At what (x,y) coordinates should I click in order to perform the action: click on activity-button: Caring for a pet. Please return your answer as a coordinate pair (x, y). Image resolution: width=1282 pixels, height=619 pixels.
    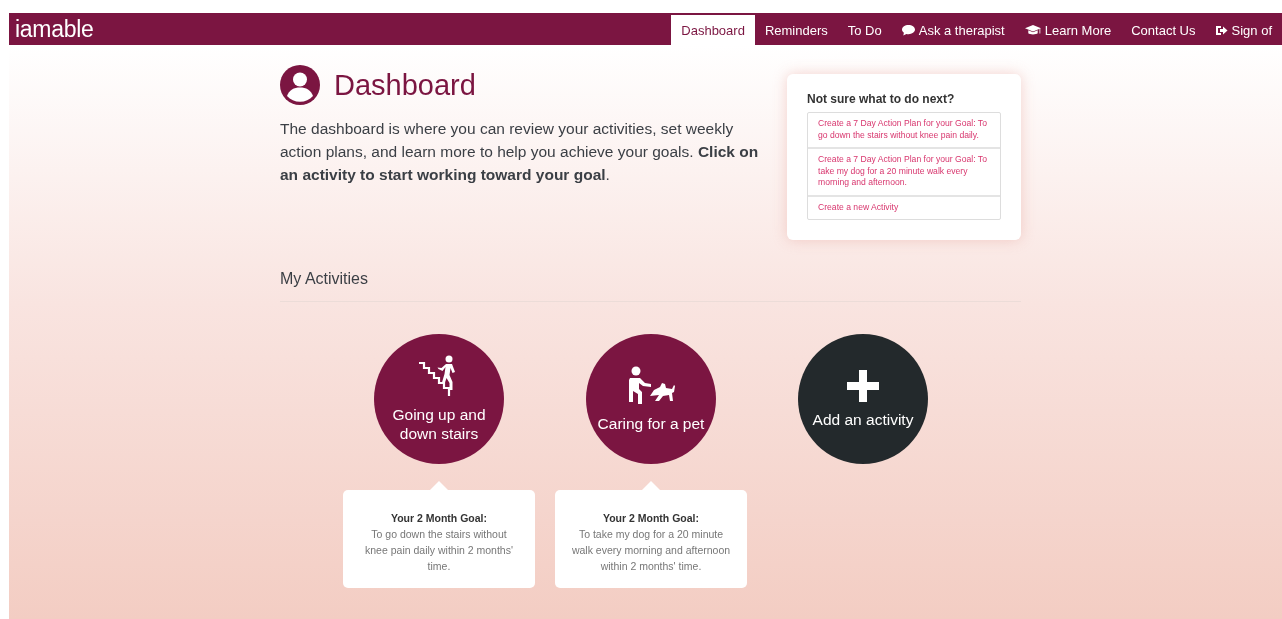
    Looking at the image, I should click on (651, 399).